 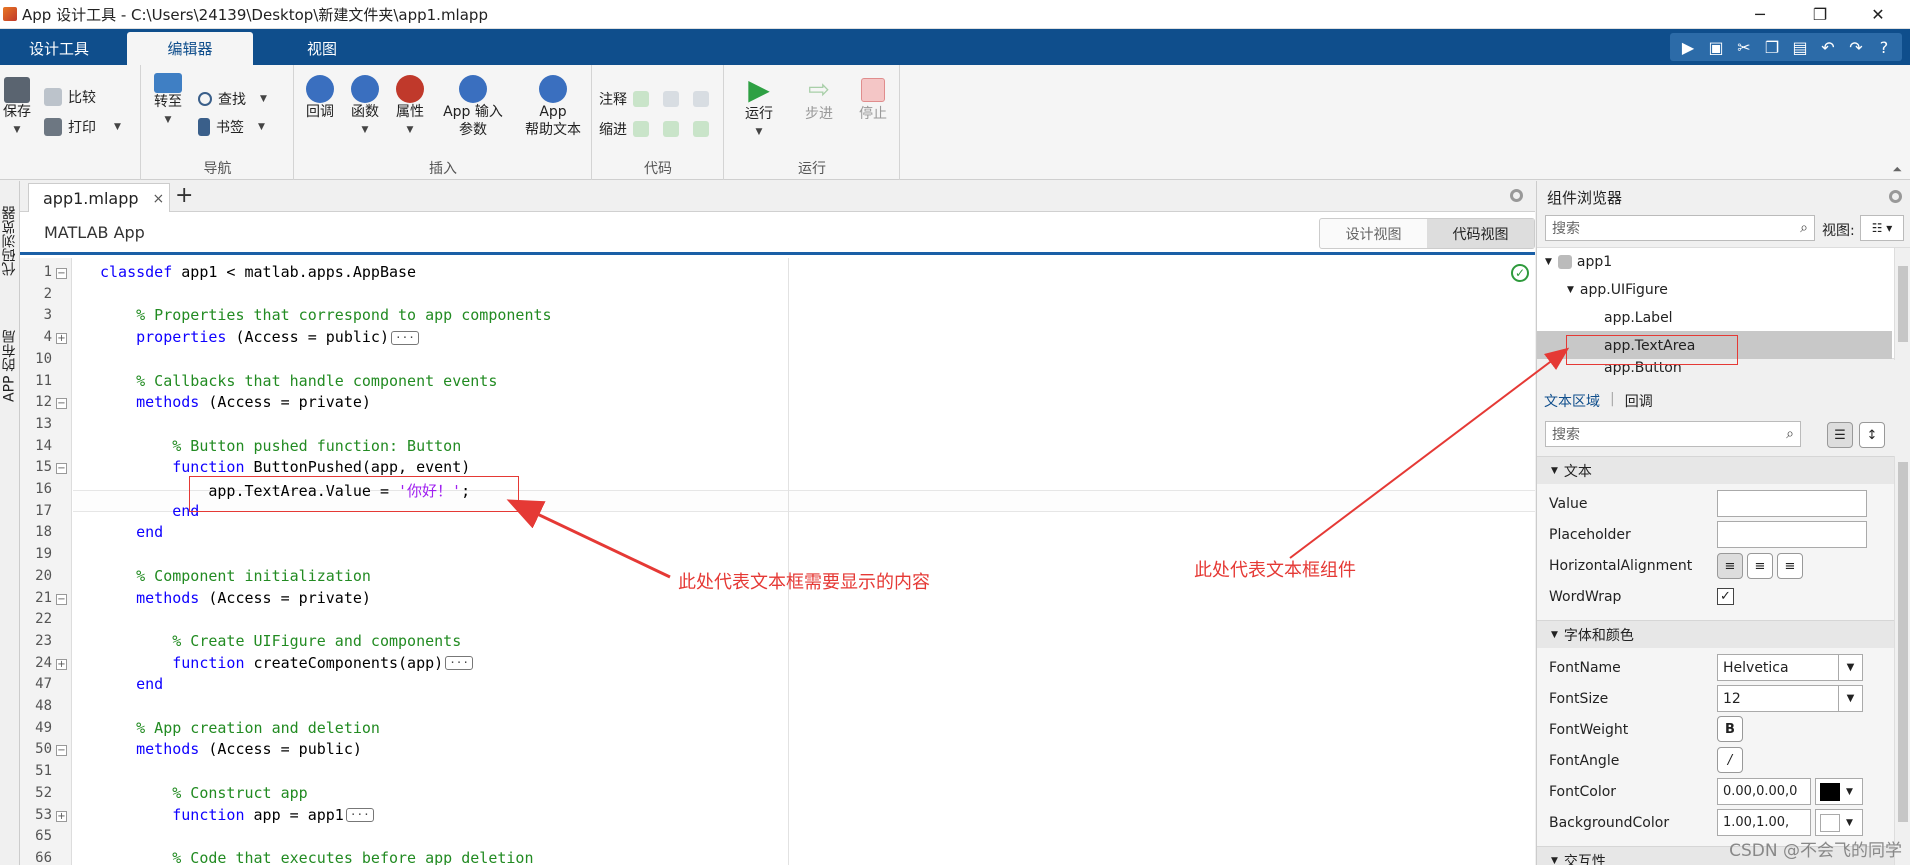 What do you see at coordinates (1790, 698) in the screenshot?
I see `fontsize-dropdown: 12 ▼` at bounding box center [1790, 698].